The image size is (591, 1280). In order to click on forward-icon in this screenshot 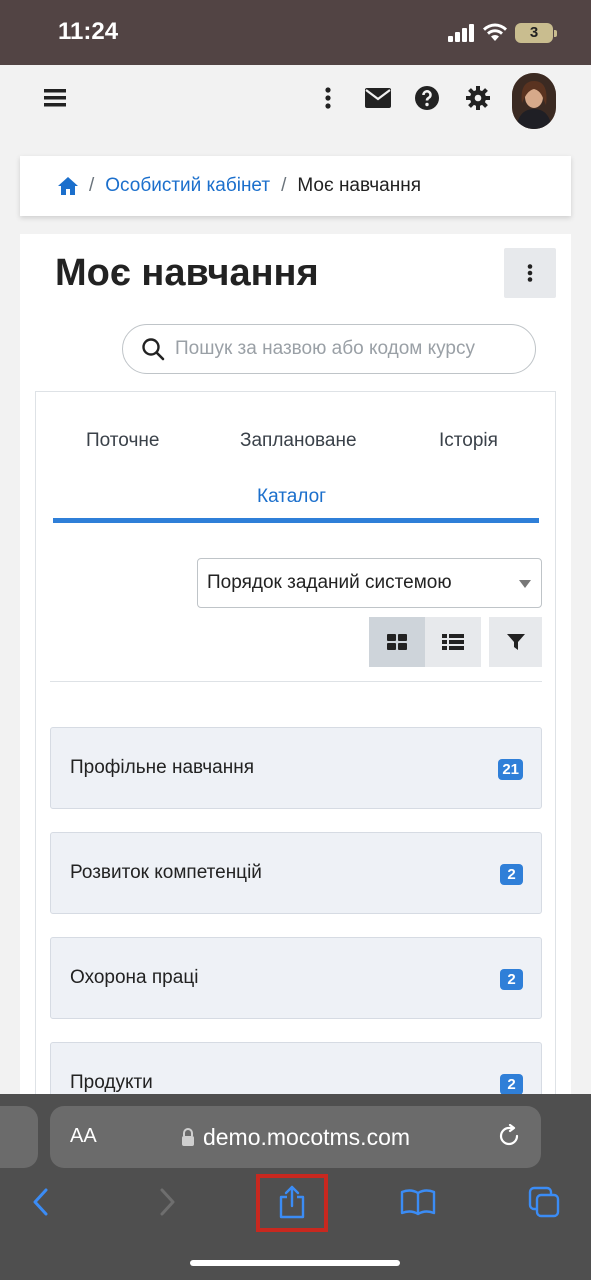, I will do `click(167, 1202)`.